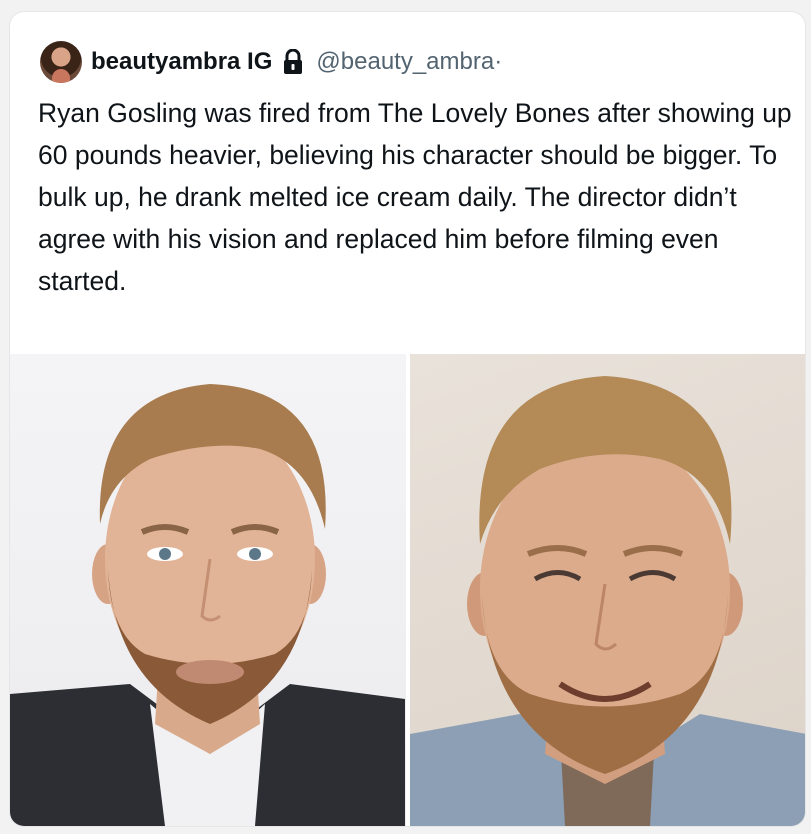 The image size is (811, 834). I want to click on tweet-header: beautyambra IG @beauty_ambra·, so click(271, 62).